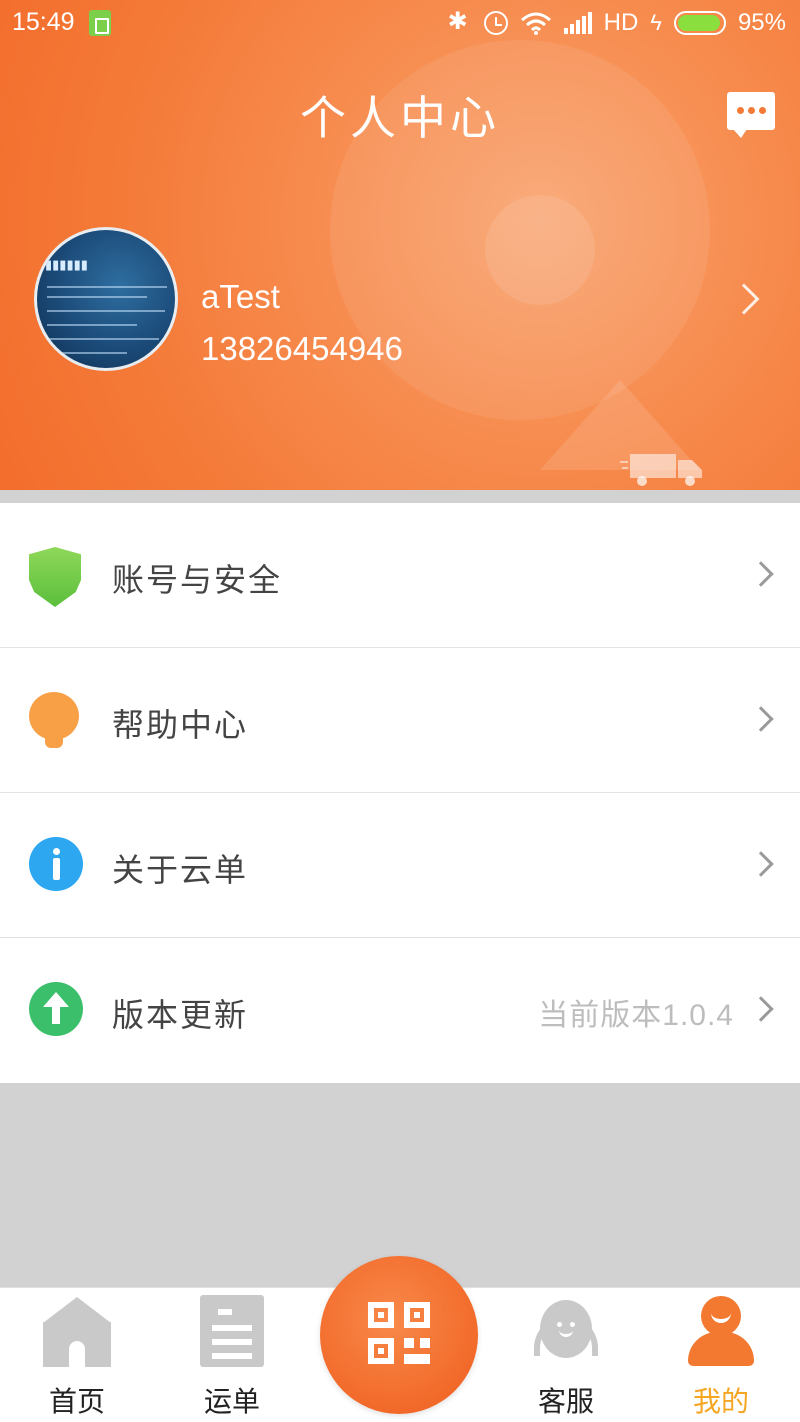  What do you see at coordinates (751, 115) in the screenshot?
I see `message-button` at bounding box center [751, 115].